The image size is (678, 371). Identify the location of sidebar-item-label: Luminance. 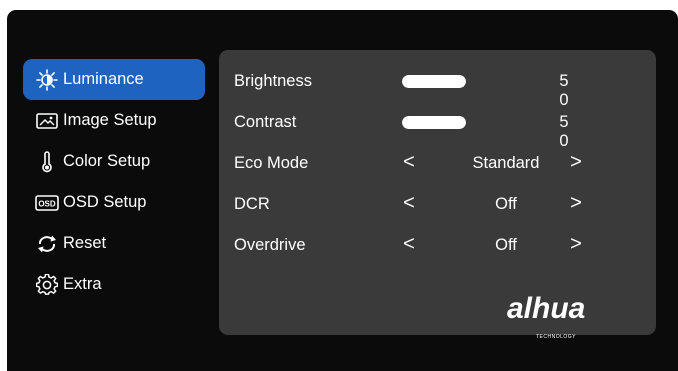
(103, 79).